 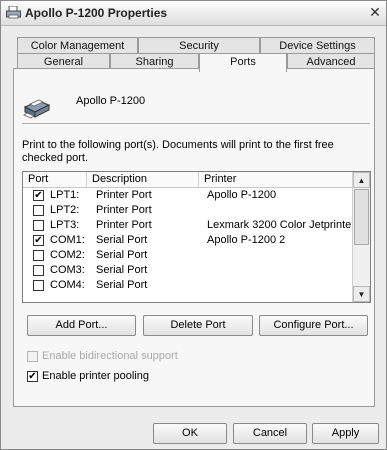 I want to click on ports-list-scrollbar: ▲ ▼, so click(x=361, y=237).